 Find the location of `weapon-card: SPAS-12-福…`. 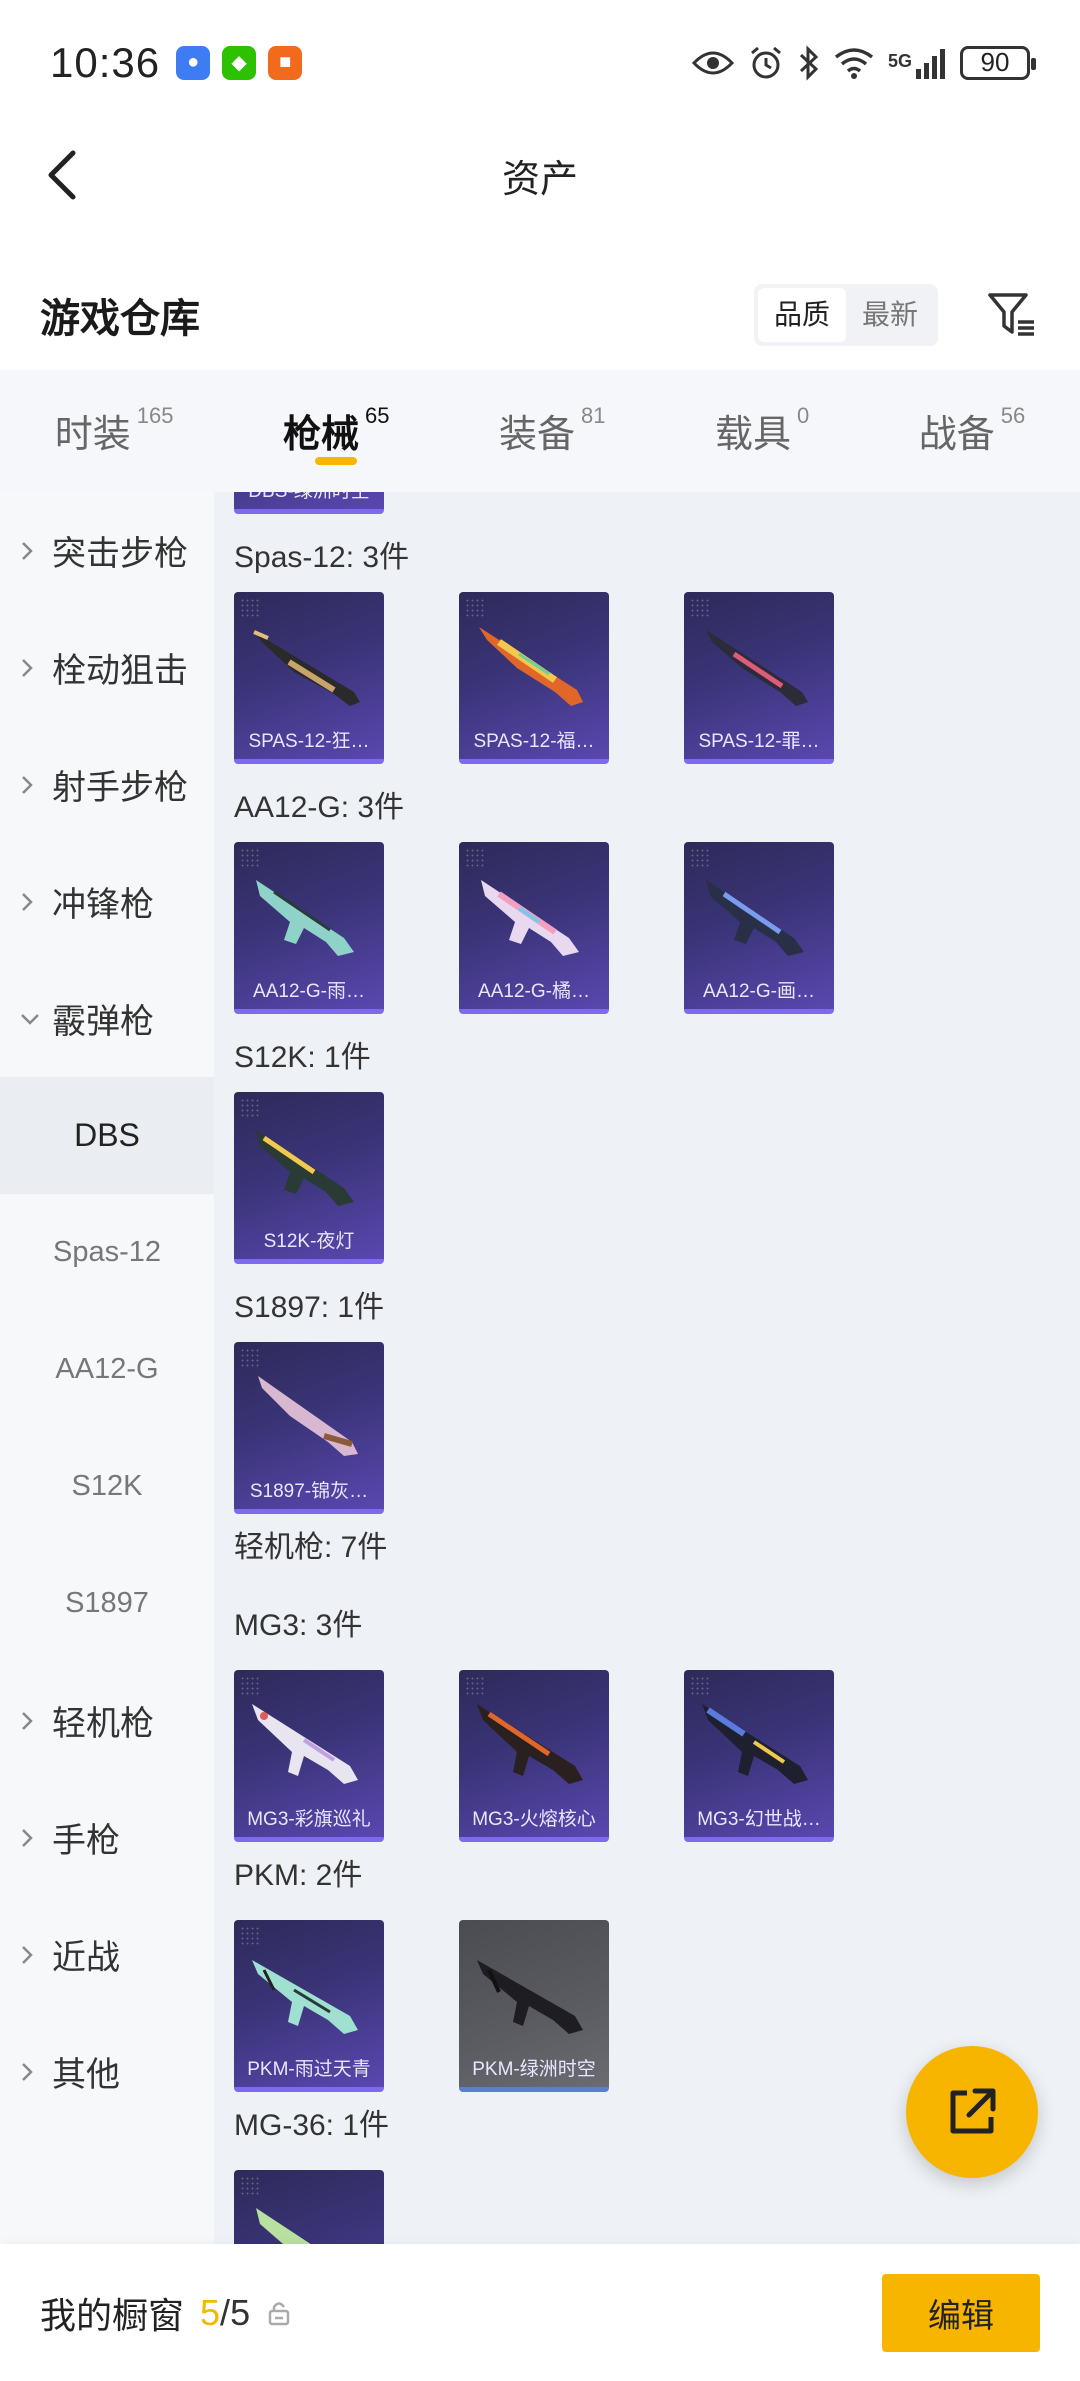

weapon-card: SPAS-12-福… is located at coordinates (534, 678).